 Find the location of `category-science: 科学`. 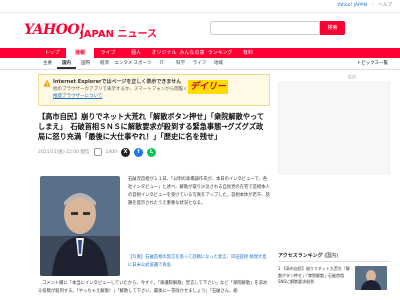

category-science: 科学 is located at coordinates (180, 63).